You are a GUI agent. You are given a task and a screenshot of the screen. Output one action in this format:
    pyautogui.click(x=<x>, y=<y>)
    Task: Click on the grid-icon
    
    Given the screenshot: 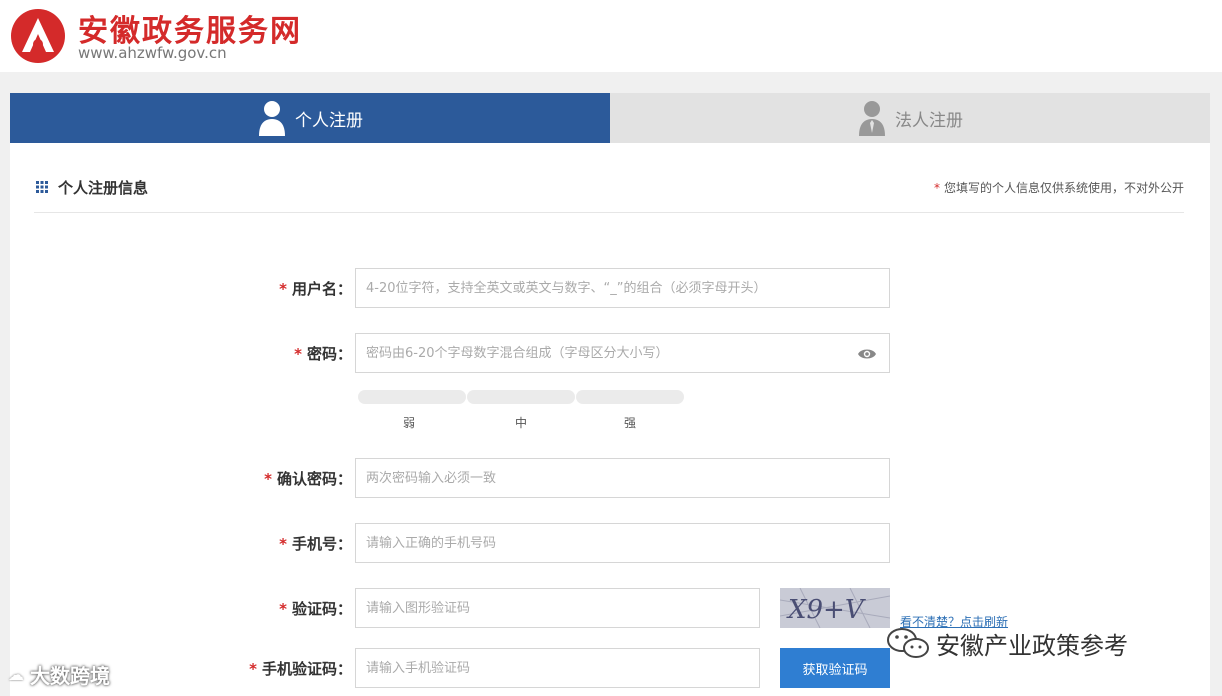 What is the action you would take?
    pyautogui.click(x=42, y=187)
    